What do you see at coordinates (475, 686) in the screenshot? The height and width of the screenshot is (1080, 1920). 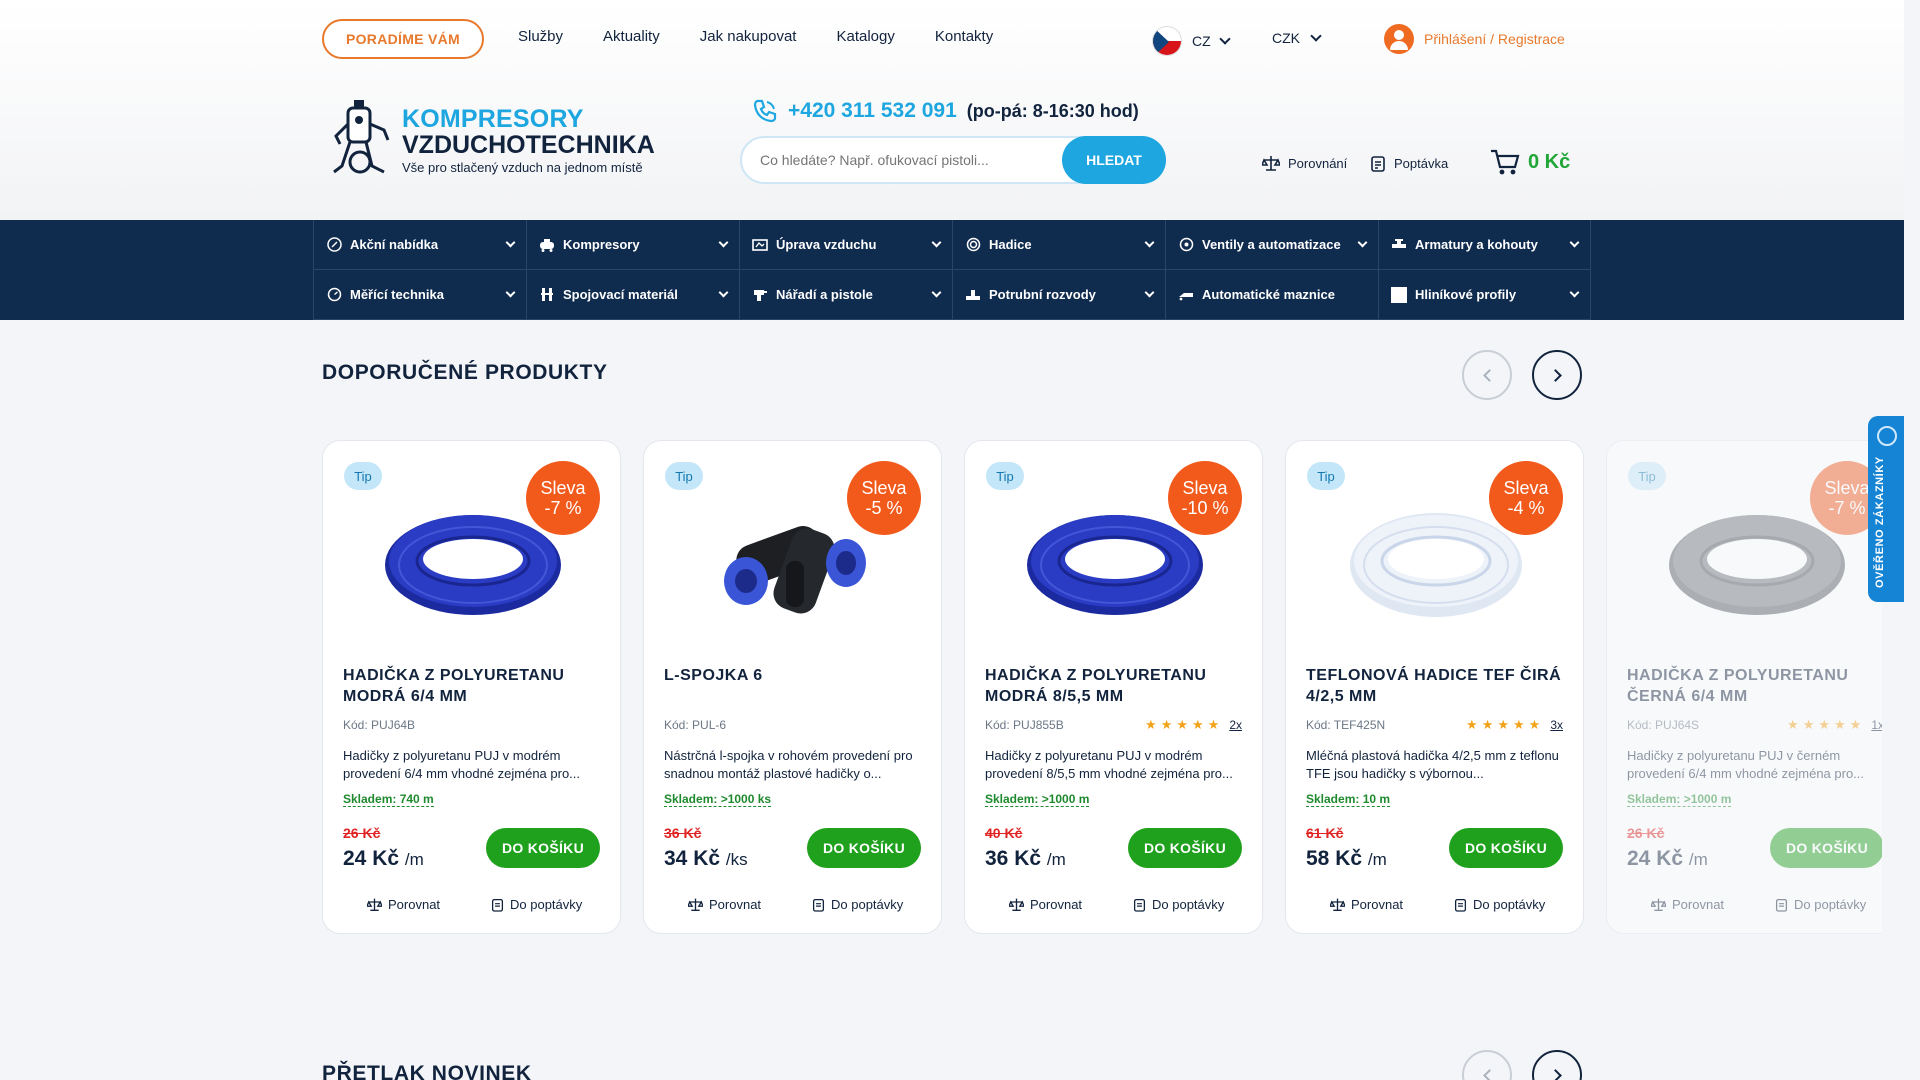 I see `product-name: HADIČKA Z POLYURETANU MODRÁ 6/4 MM` at bounding box center [475, 686].